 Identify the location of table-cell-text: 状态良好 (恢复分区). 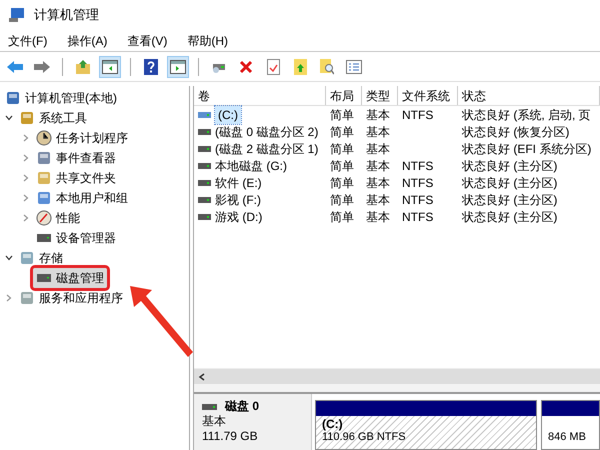
(516, 132).